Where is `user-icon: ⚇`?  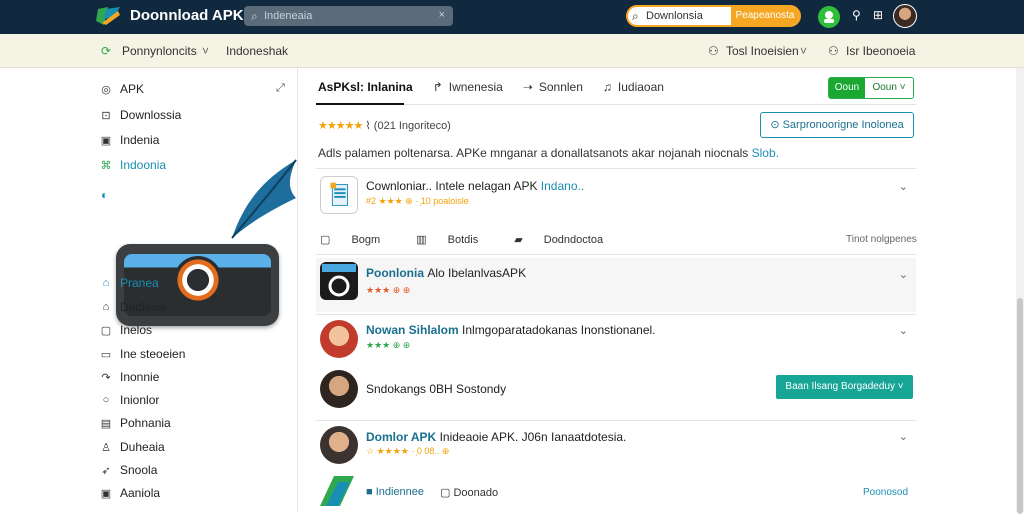
user-icon: ⚇ is located at coordinates (713, 51).